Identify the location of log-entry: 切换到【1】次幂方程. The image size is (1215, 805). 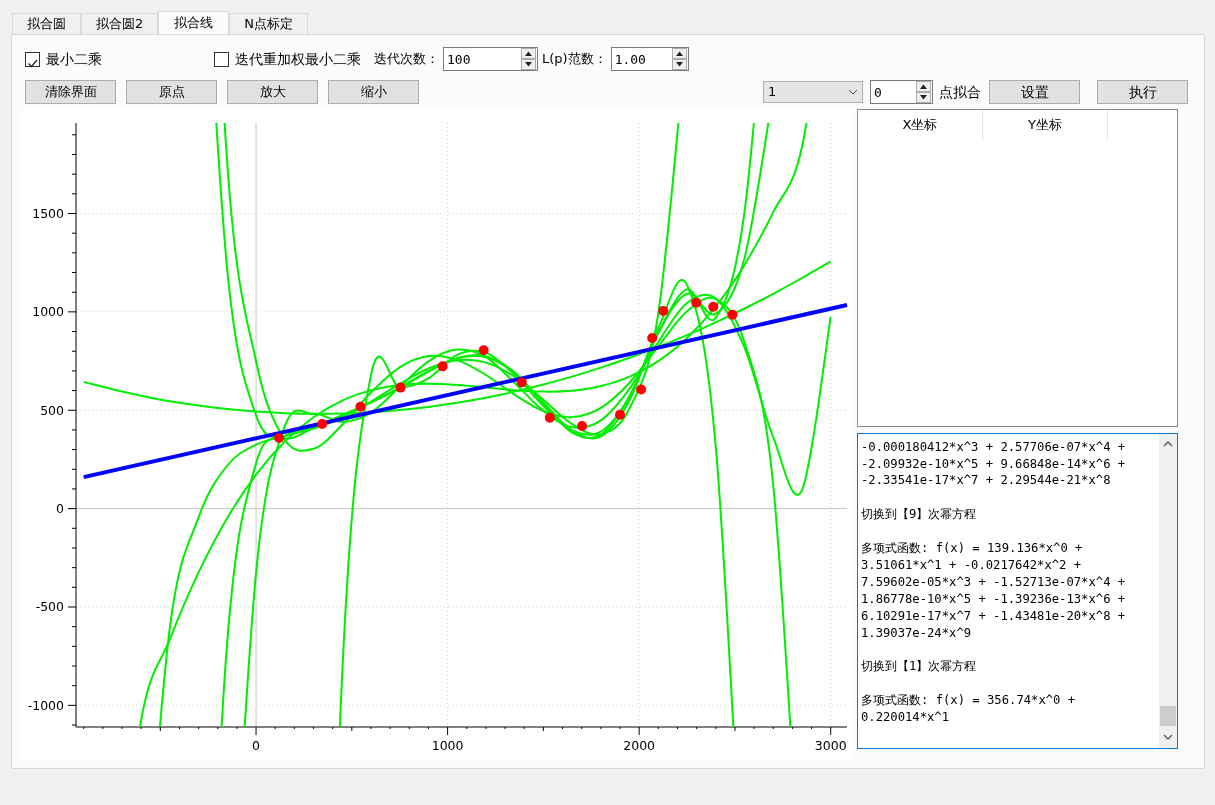
(919, 667).